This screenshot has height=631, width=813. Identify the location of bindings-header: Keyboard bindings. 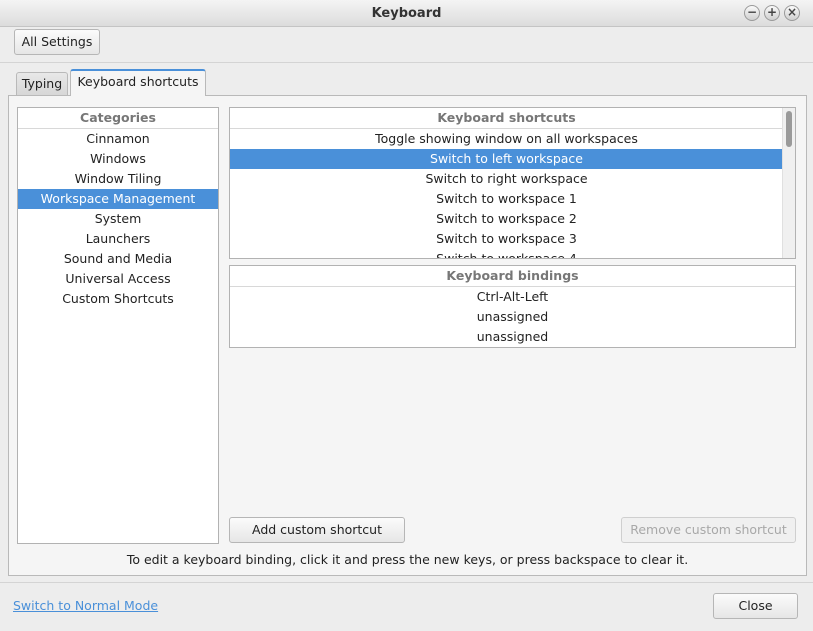
(512, 276).